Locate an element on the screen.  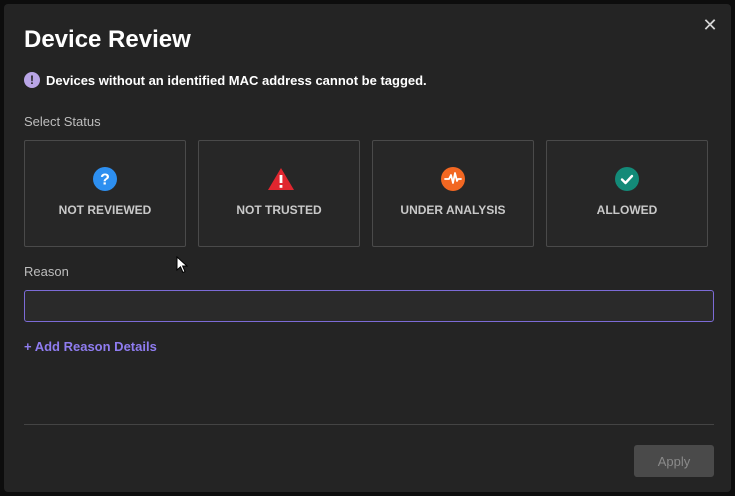
footer-divider is located at coordinates (369, 424).